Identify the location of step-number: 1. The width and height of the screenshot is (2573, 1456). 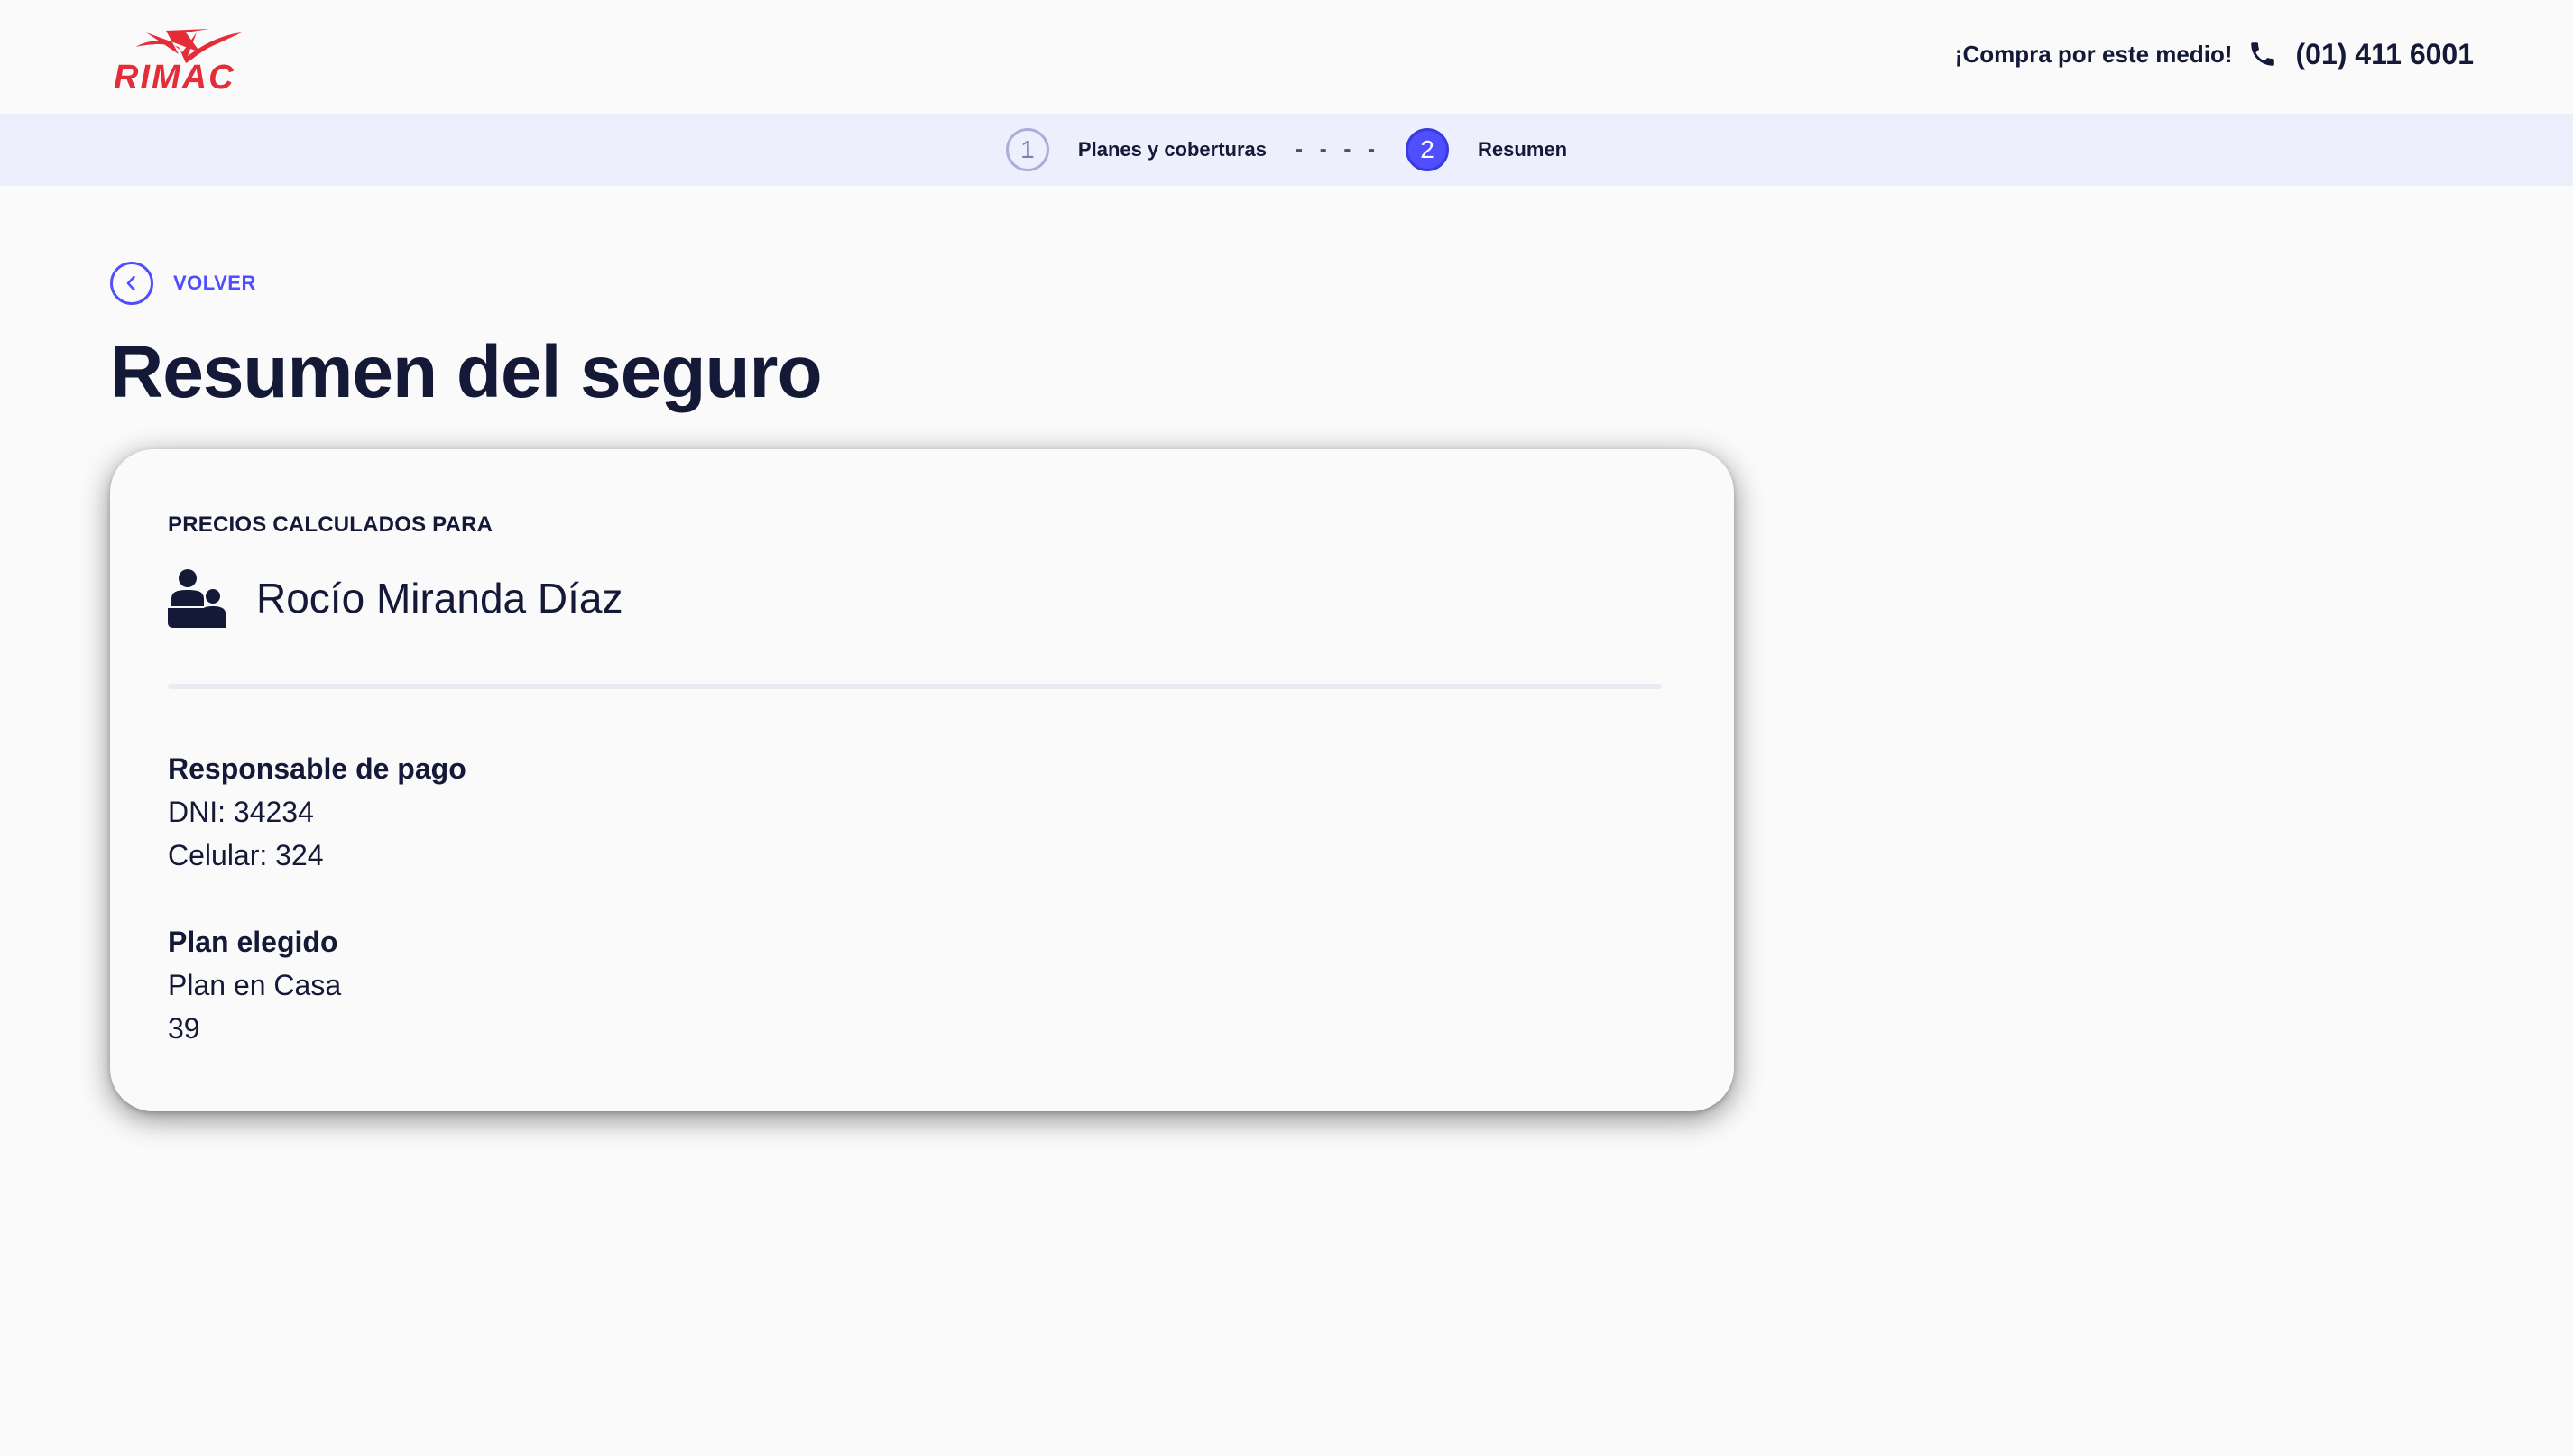
(1027, 150).